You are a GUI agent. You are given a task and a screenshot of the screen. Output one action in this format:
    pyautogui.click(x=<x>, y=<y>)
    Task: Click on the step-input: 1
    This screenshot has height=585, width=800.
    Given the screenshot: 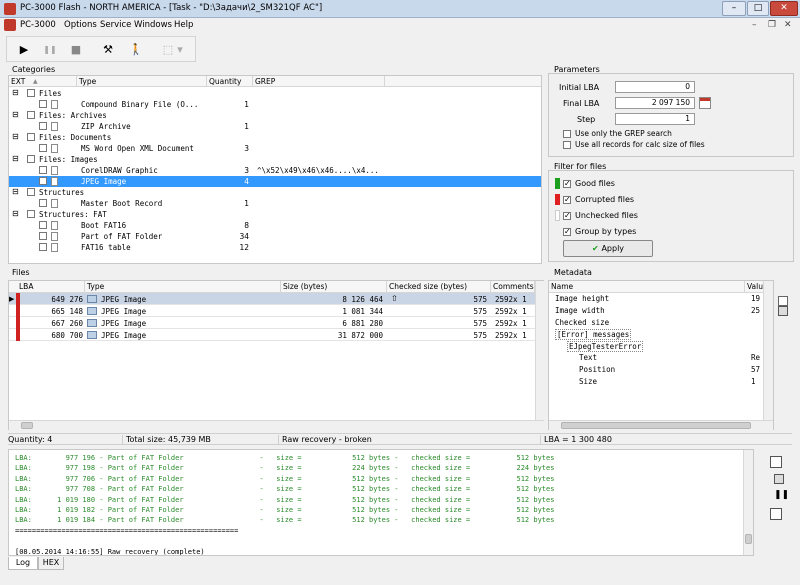 What is the action you would take?
    pyautogui.click(x=655, y=119)
    